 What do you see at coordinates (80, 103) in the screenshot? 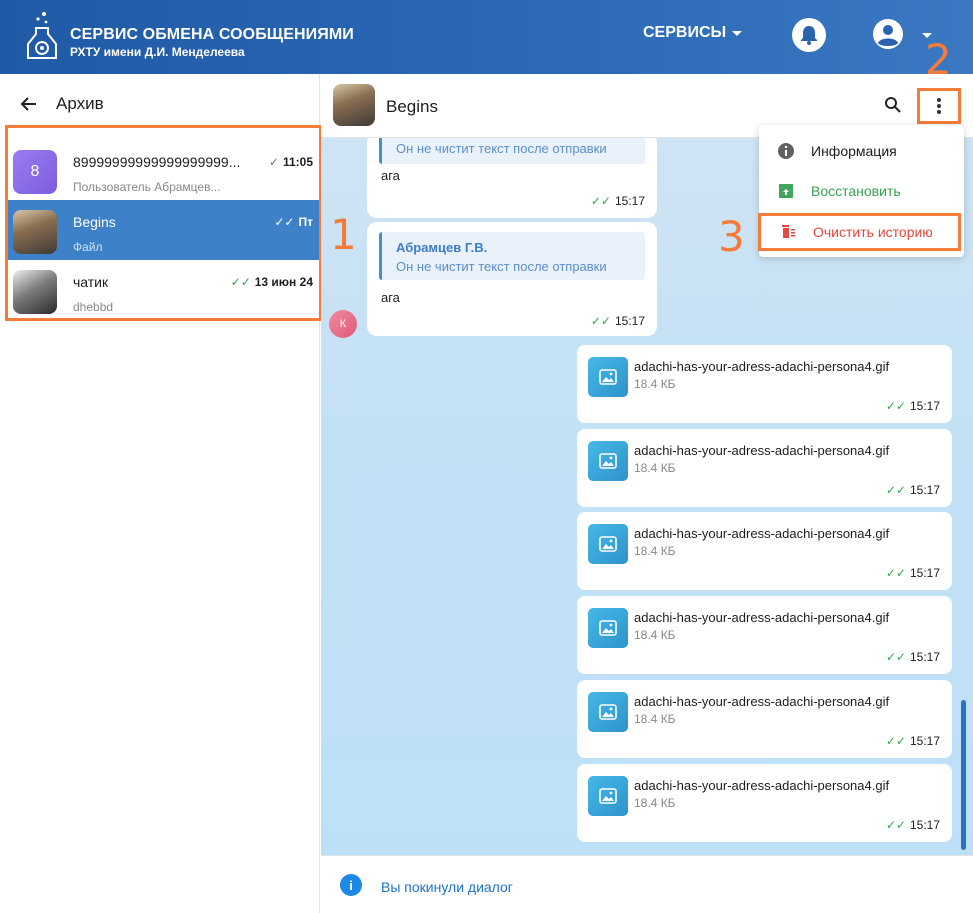
I see `archive-title: Архив` at bounding box center [80, 103].